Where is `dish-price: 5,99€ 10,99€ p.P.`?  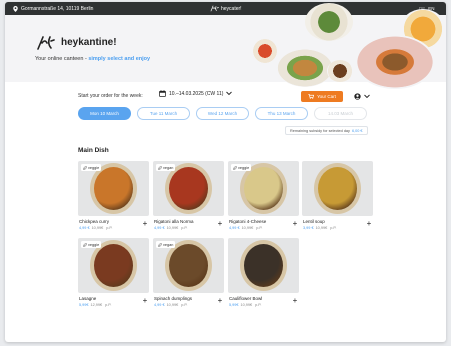
dish-price: 5,99€ 10,99€ p.P. is located at coordinates (245, 305).